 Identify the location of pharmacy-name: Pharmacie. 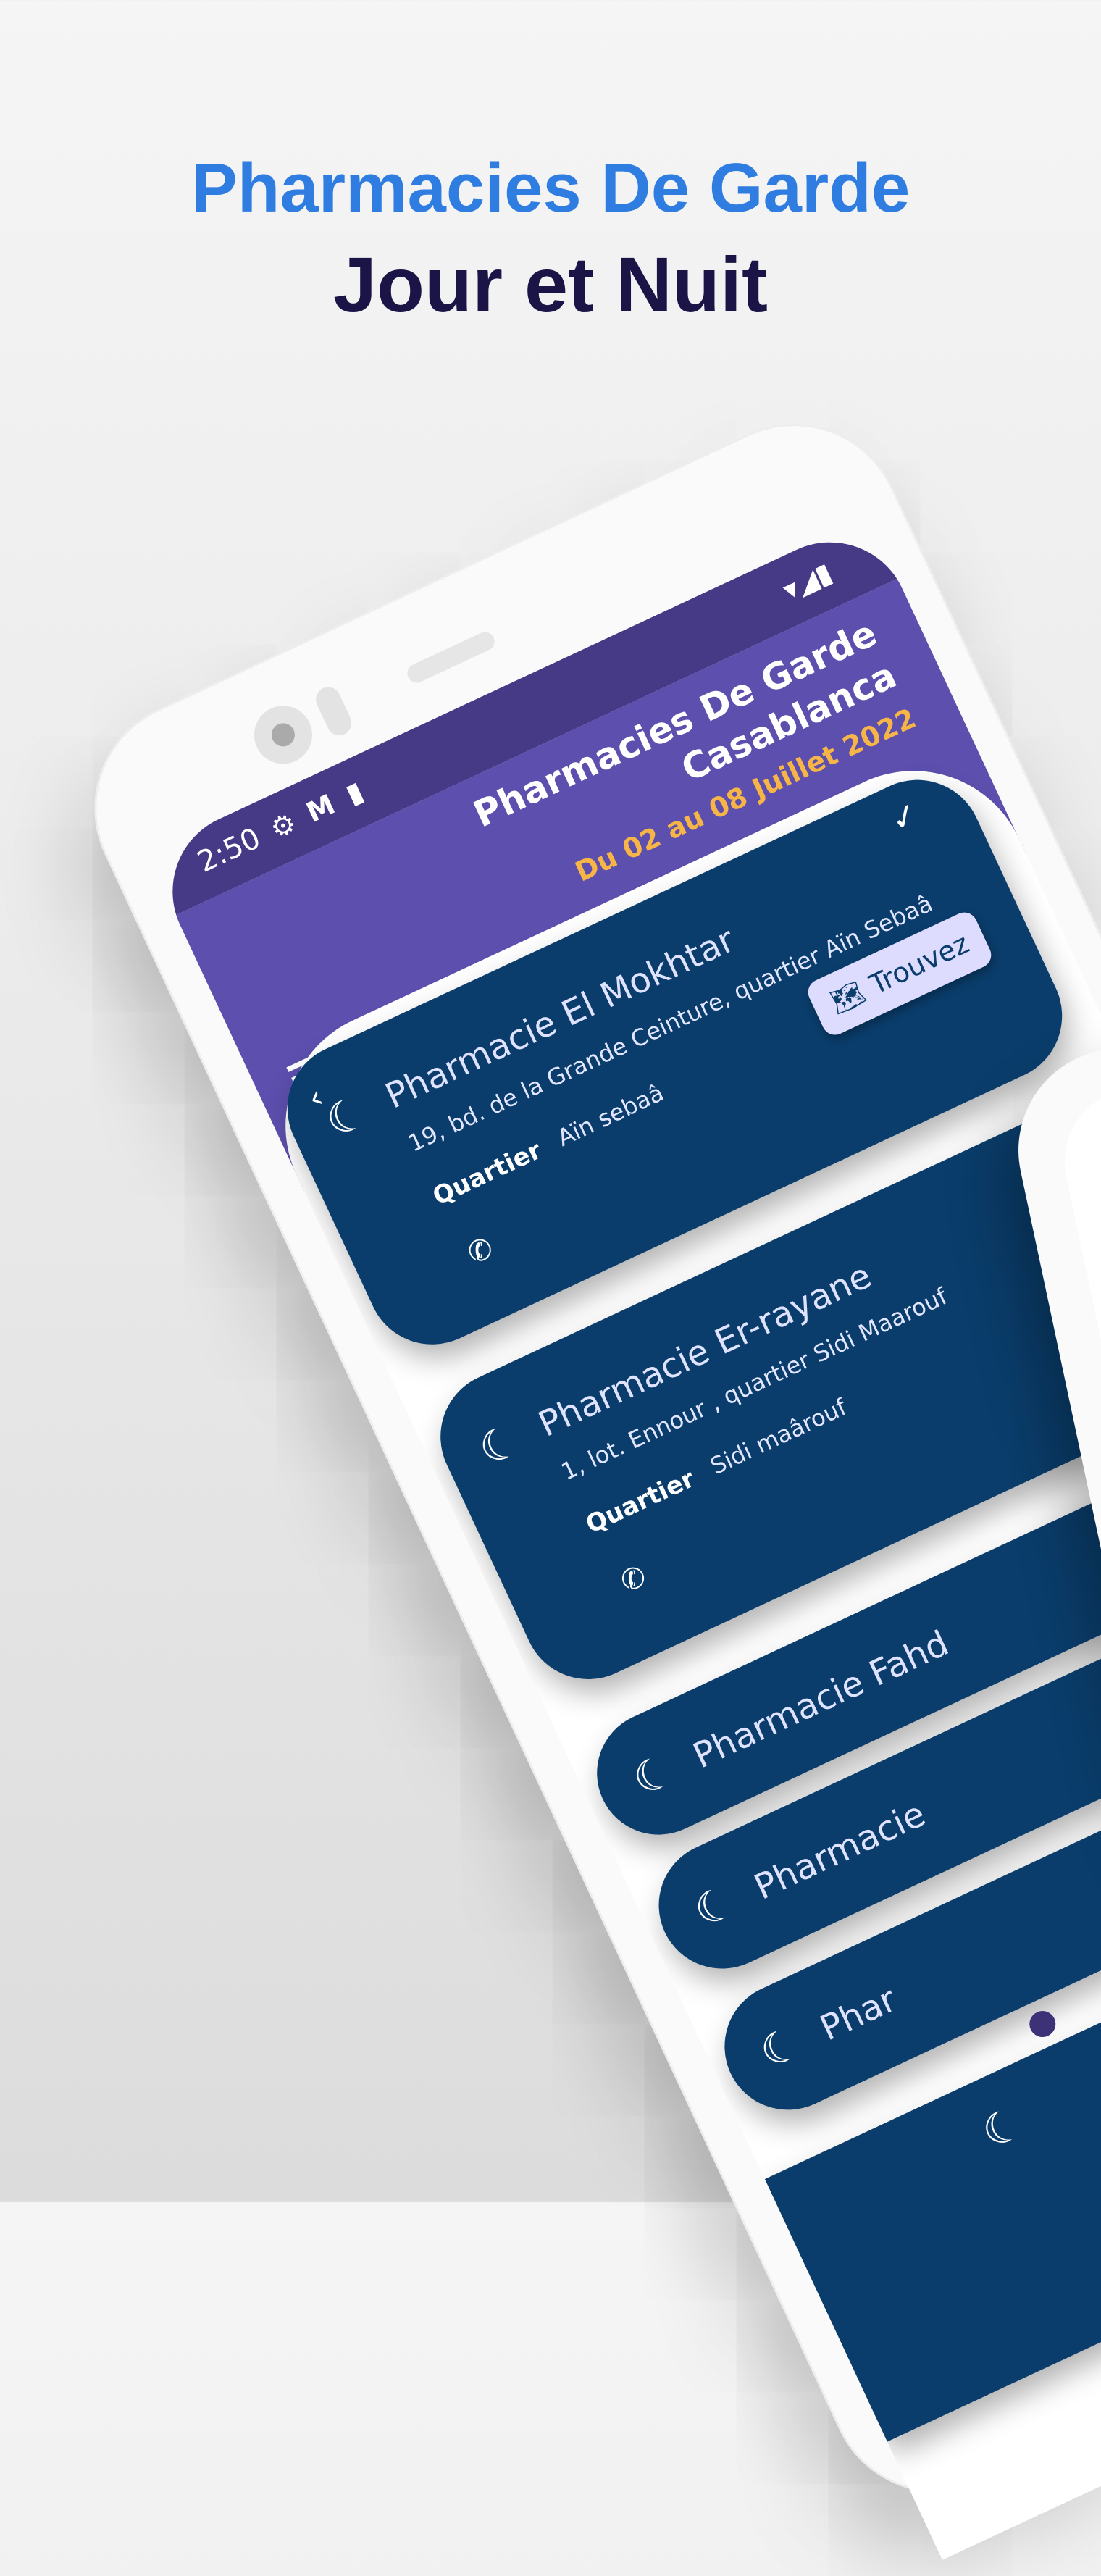
(840, 1850).